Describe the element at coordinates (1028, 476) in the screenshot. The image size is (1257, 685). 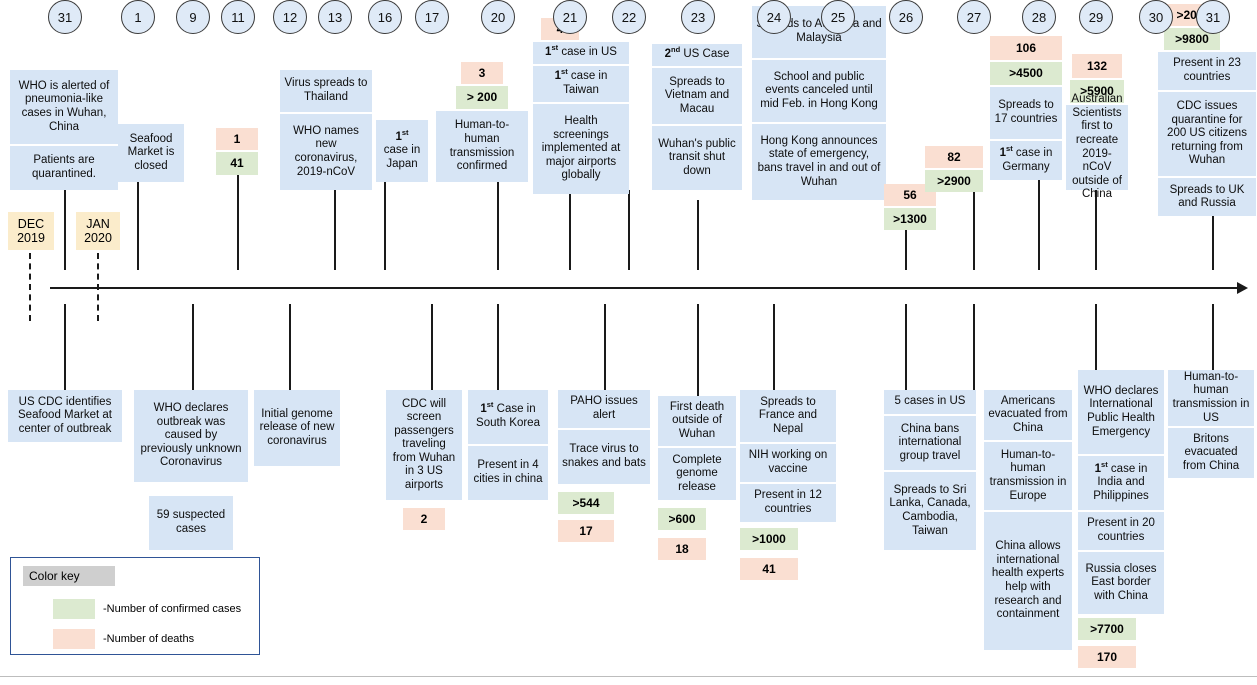
I see `event-box: Human-to-human transmission in Europe` at that location.